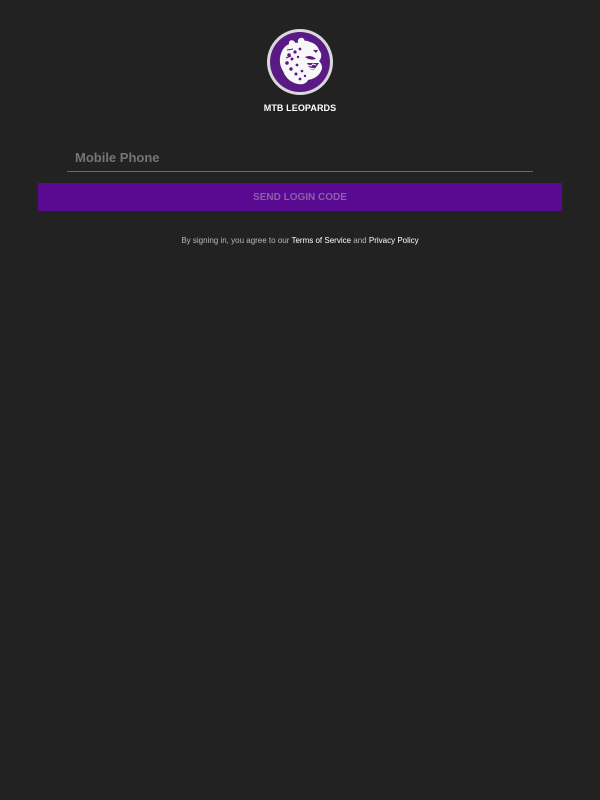 Image resolution: width=600 pixels, height=800 pixels. I want to click on leopard-head-icon, so click(301, 61).